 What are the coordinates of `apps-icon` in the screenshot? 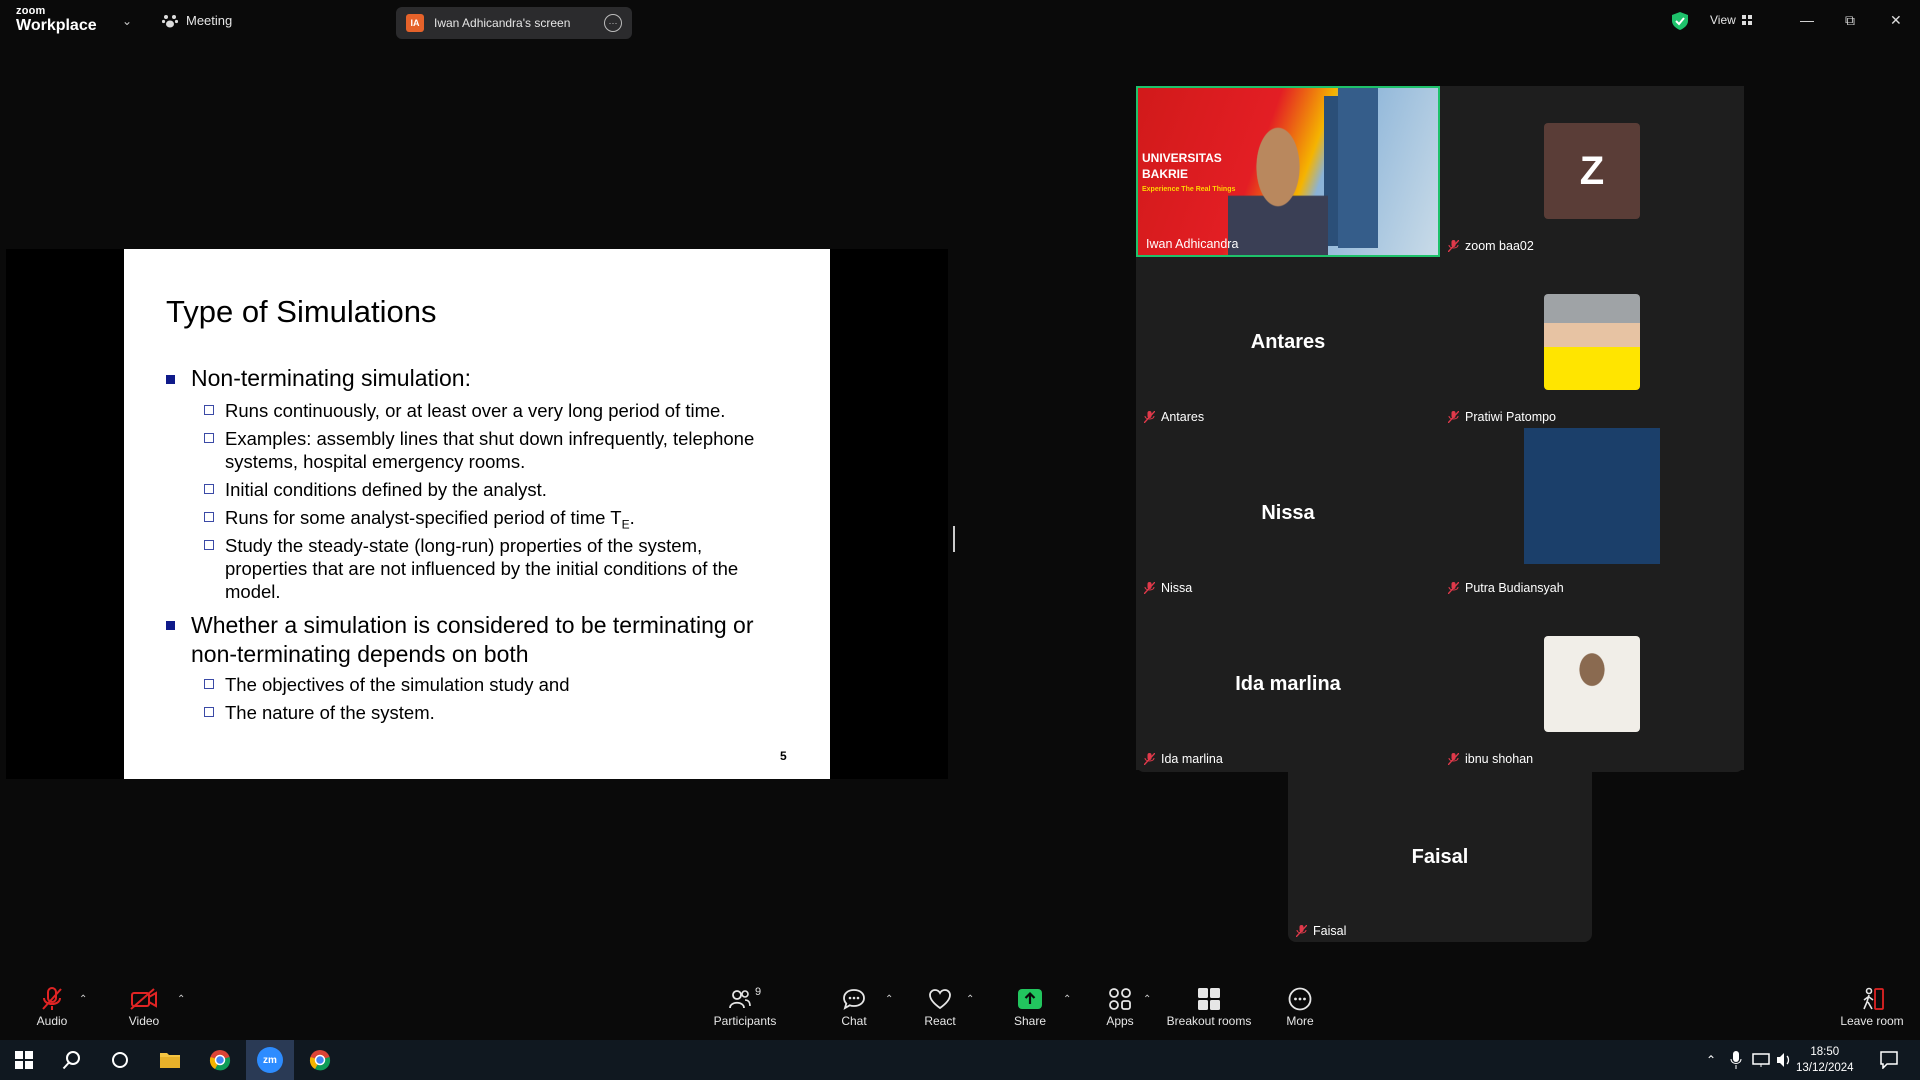 It's located at (1120, 999).